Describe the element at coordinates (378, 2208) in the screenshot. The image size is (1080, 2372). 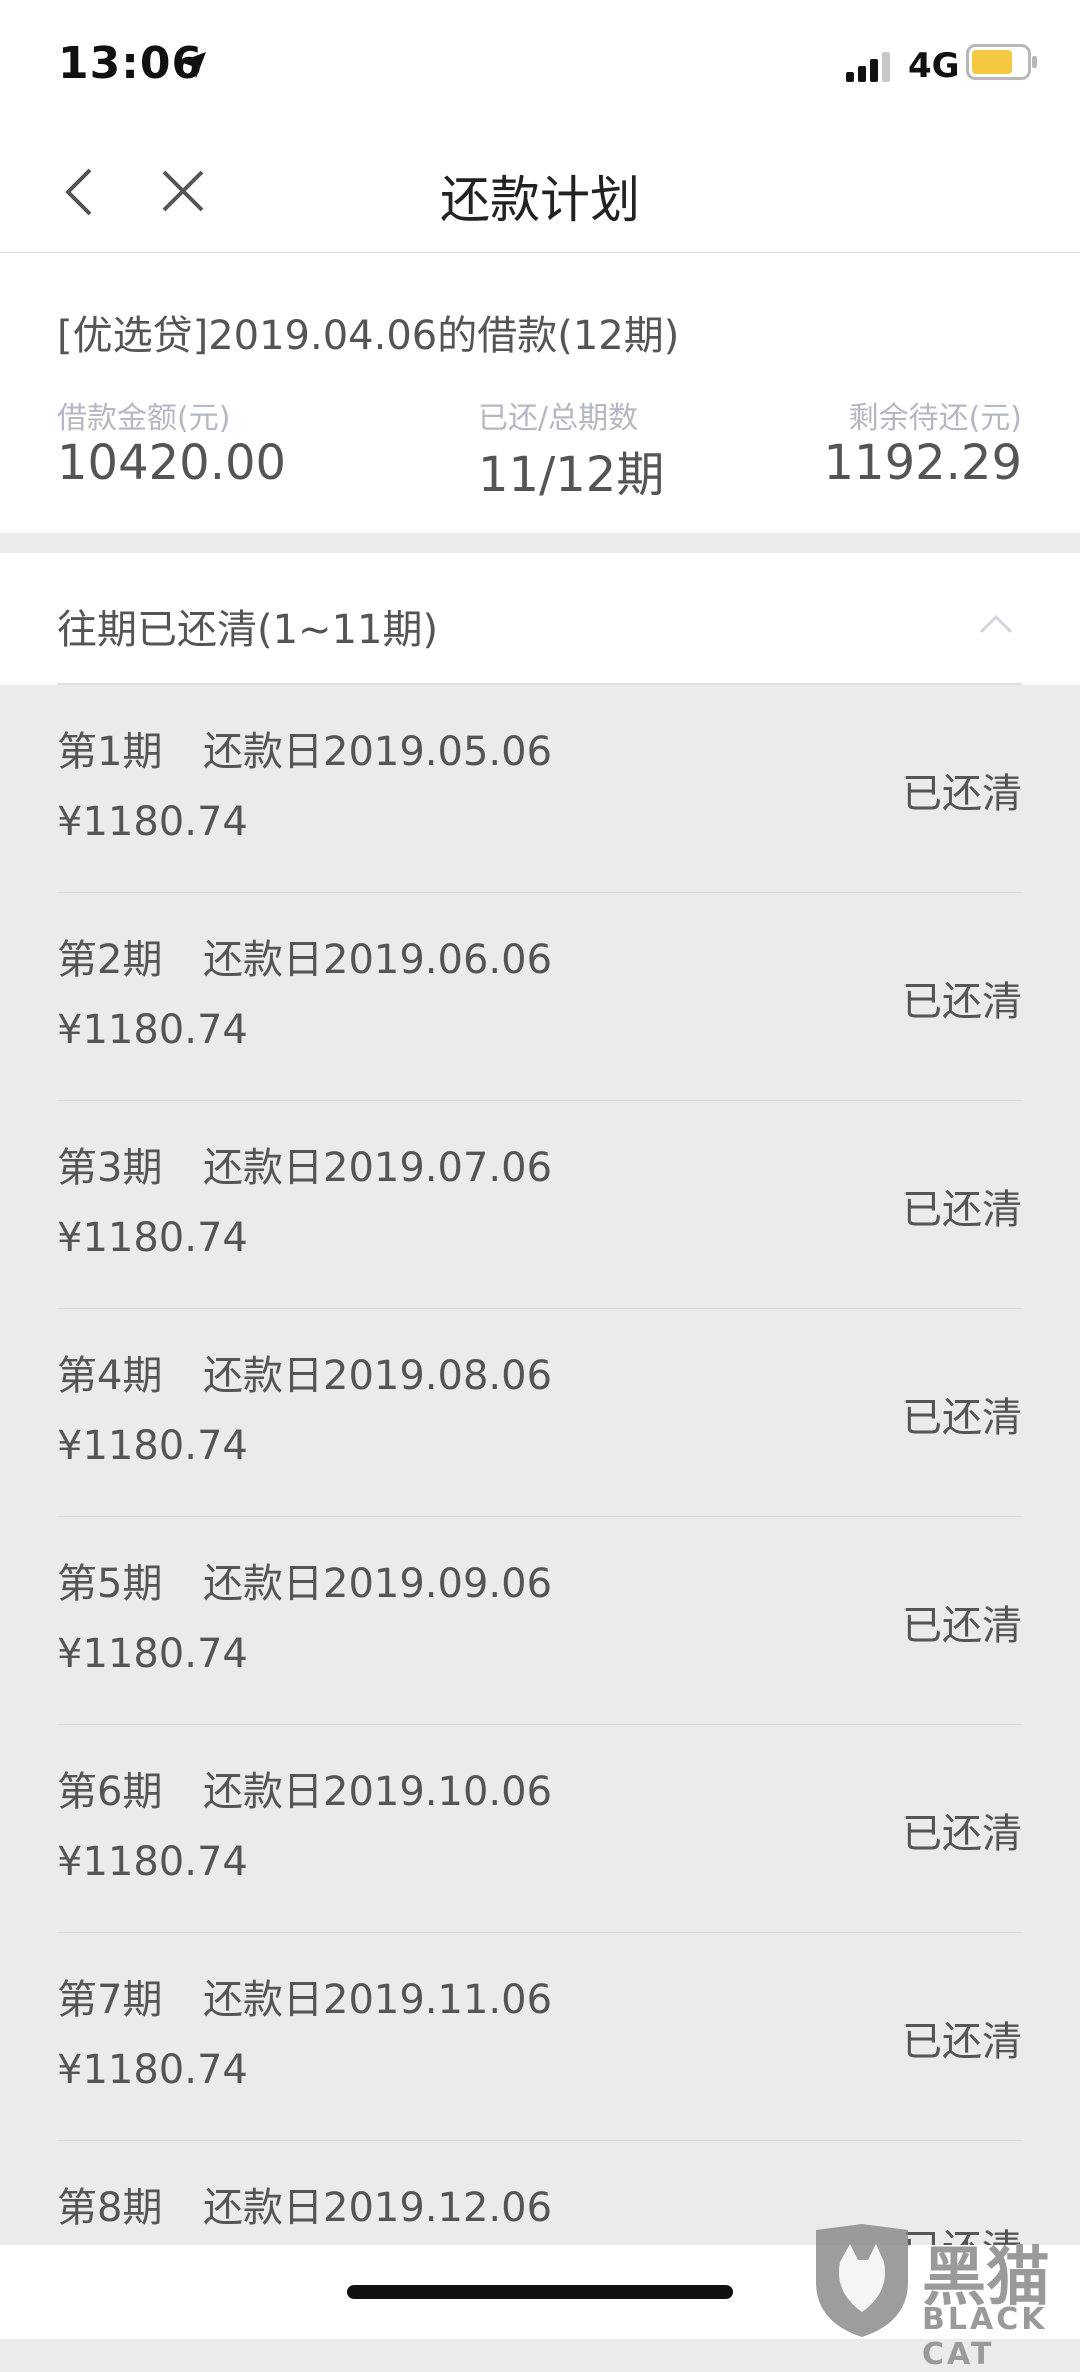
I see `installment-due-date: 还款日2019.12.06` at that location.